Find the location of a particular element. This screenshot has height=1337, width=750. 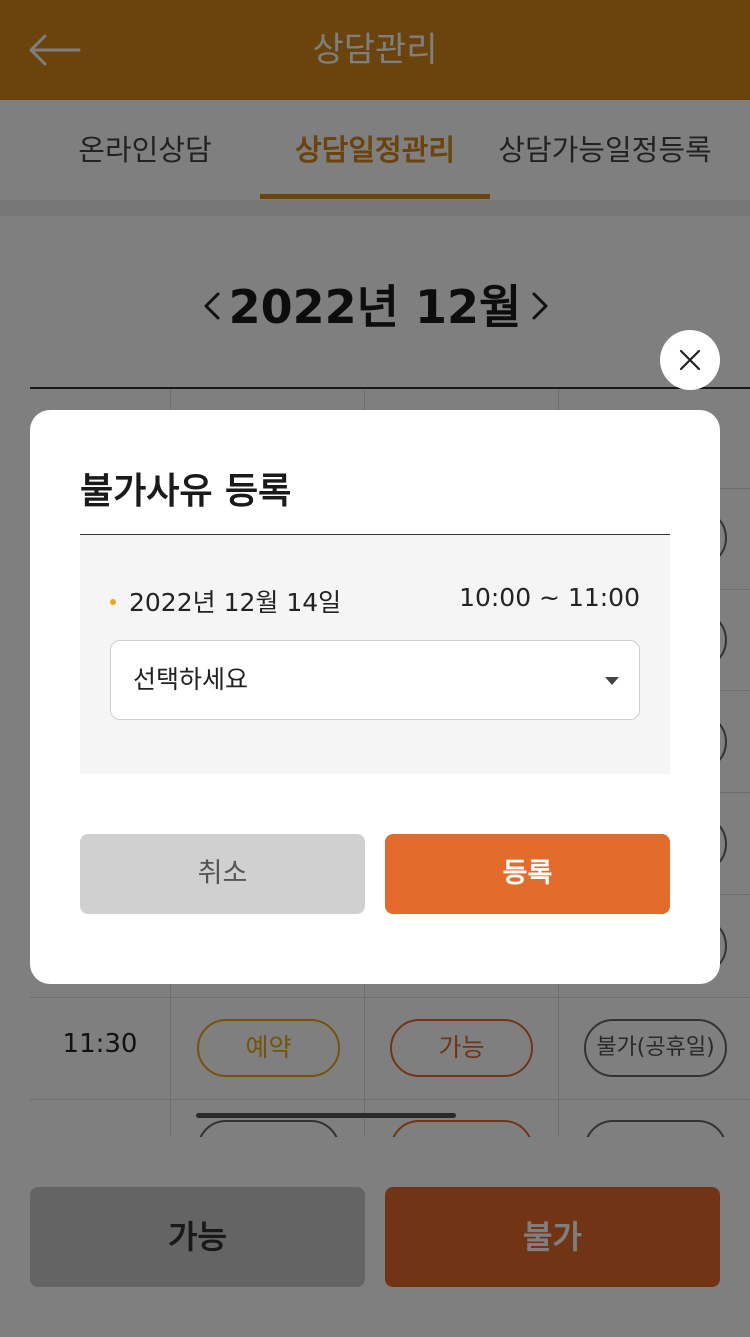

selected-time-range: 10:00 ~ 11:00 is located at coordinates (549, 597).